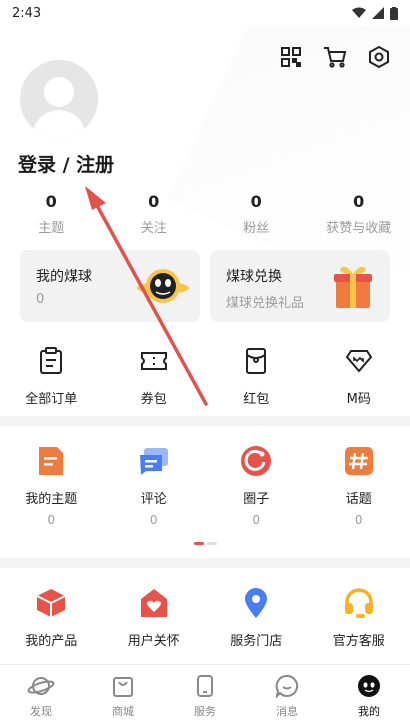  I want to click on cards-row: 我的煤球 0 煤球兑换 煤球兑换礼品, so click(205, 286).